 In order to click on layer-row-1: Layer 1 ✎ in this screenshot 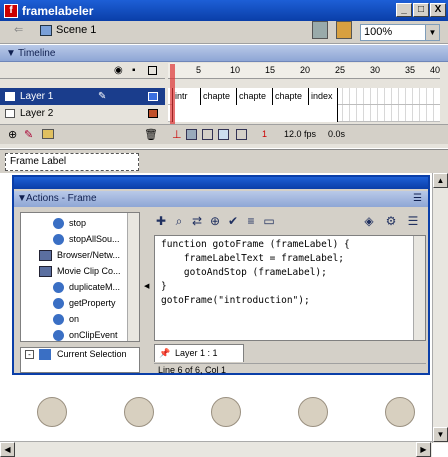, I will do `click(82, 96)`.